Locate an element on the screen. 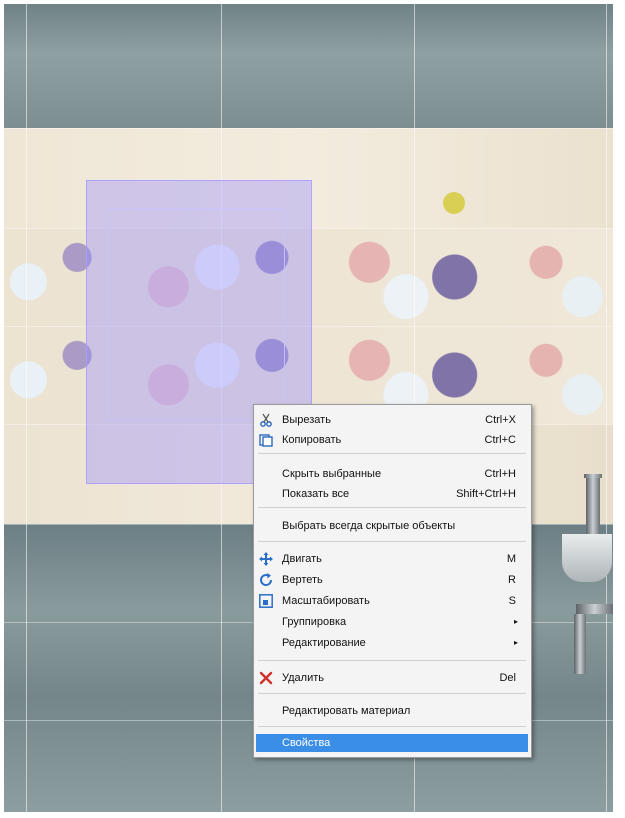 This screenshot has width=625, height=818. menu-item-properties: Свойства is located at coordinates (392, 743).